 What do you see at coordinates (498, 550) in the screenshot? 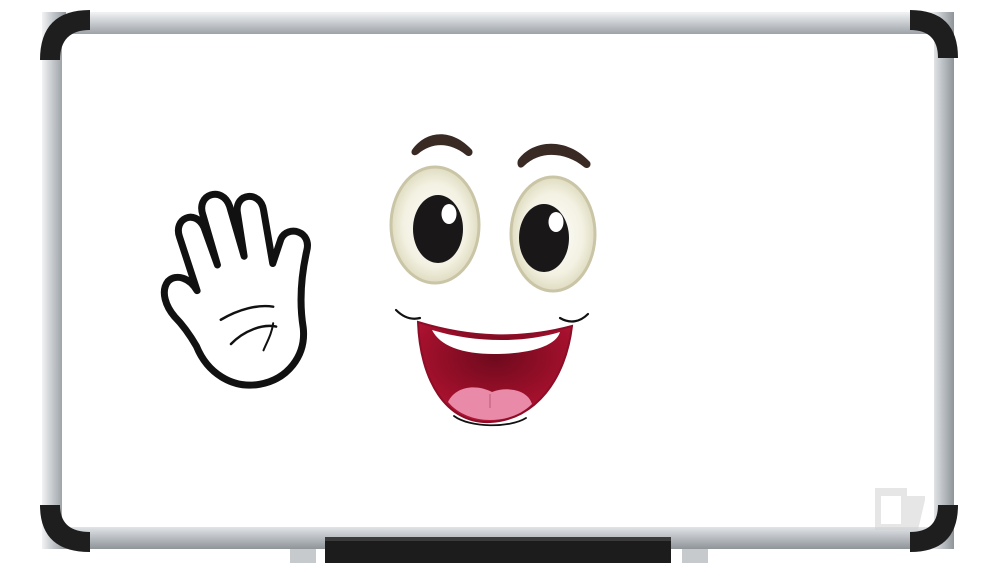
I see `marker-tray` at bounding box center [498, 550].